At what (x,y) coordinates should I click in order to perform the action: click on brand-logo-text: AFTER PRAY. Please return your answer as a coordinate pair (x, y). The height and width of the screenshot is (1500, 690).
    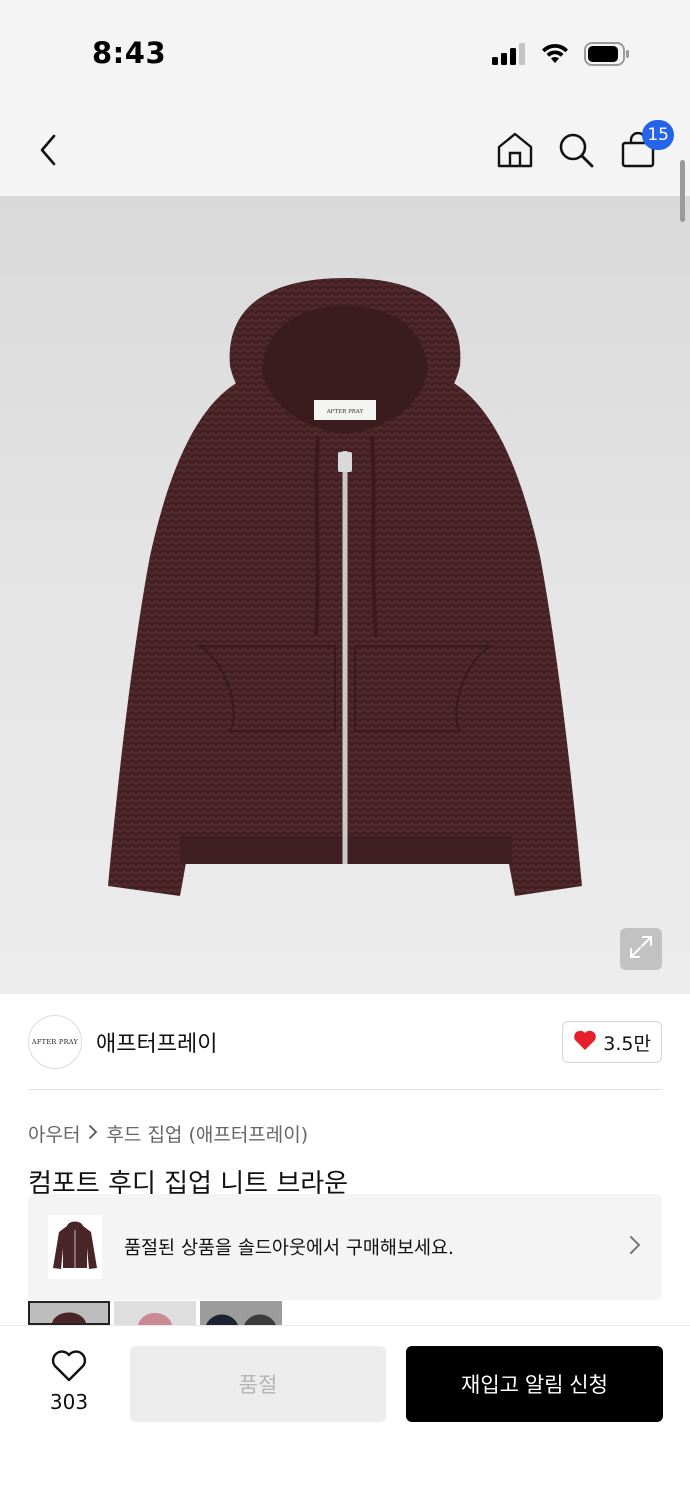
    Looking at the image, I should click on (55, 1042).